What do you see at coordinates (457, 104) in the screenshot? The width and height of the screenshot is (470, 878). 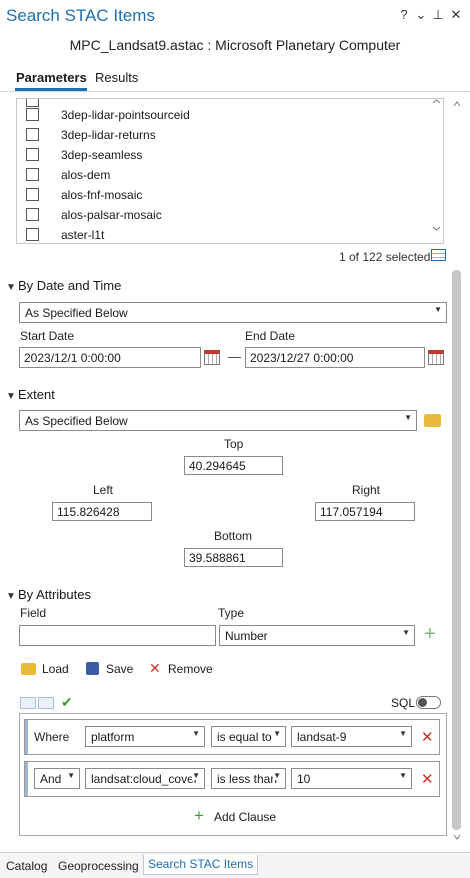 I see `scroll-up-icon` at bounding box center [457, 104].